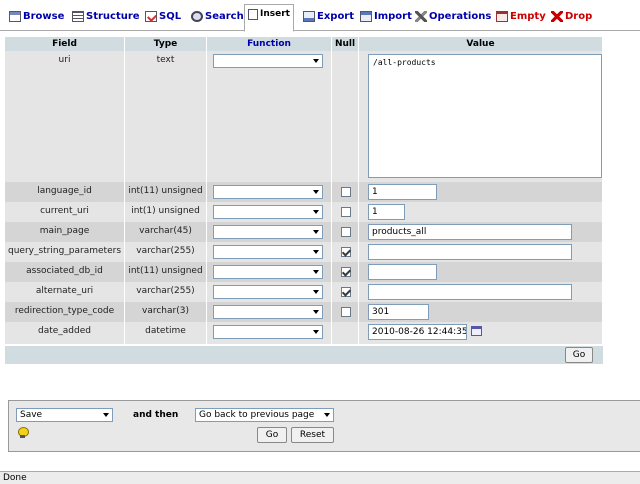  What do you see at coordinates (65, 232) in the screenshot?
I see `field-name: main_page` at bounding box center [65, 232].